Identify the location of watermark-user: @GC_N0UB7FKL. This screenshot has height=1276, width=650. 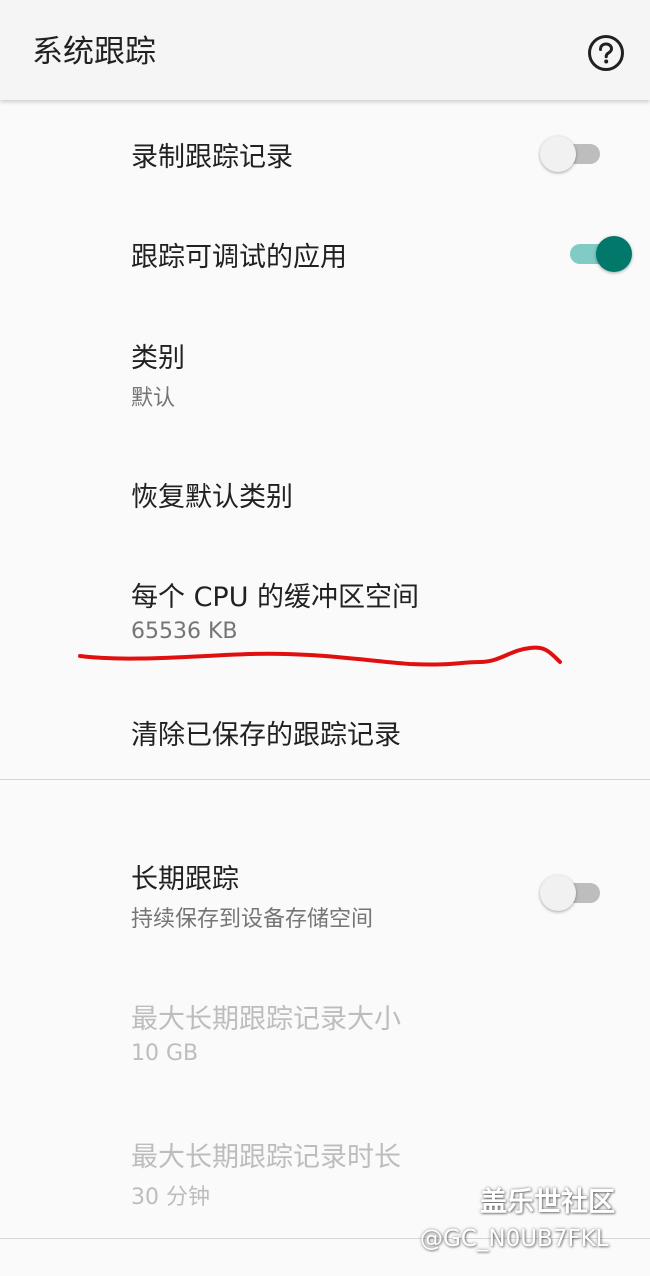
(514, 1239).